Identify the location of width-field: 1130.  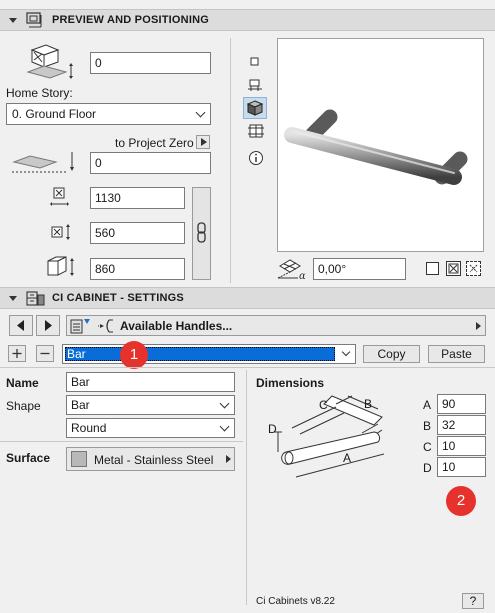
(137, 198).